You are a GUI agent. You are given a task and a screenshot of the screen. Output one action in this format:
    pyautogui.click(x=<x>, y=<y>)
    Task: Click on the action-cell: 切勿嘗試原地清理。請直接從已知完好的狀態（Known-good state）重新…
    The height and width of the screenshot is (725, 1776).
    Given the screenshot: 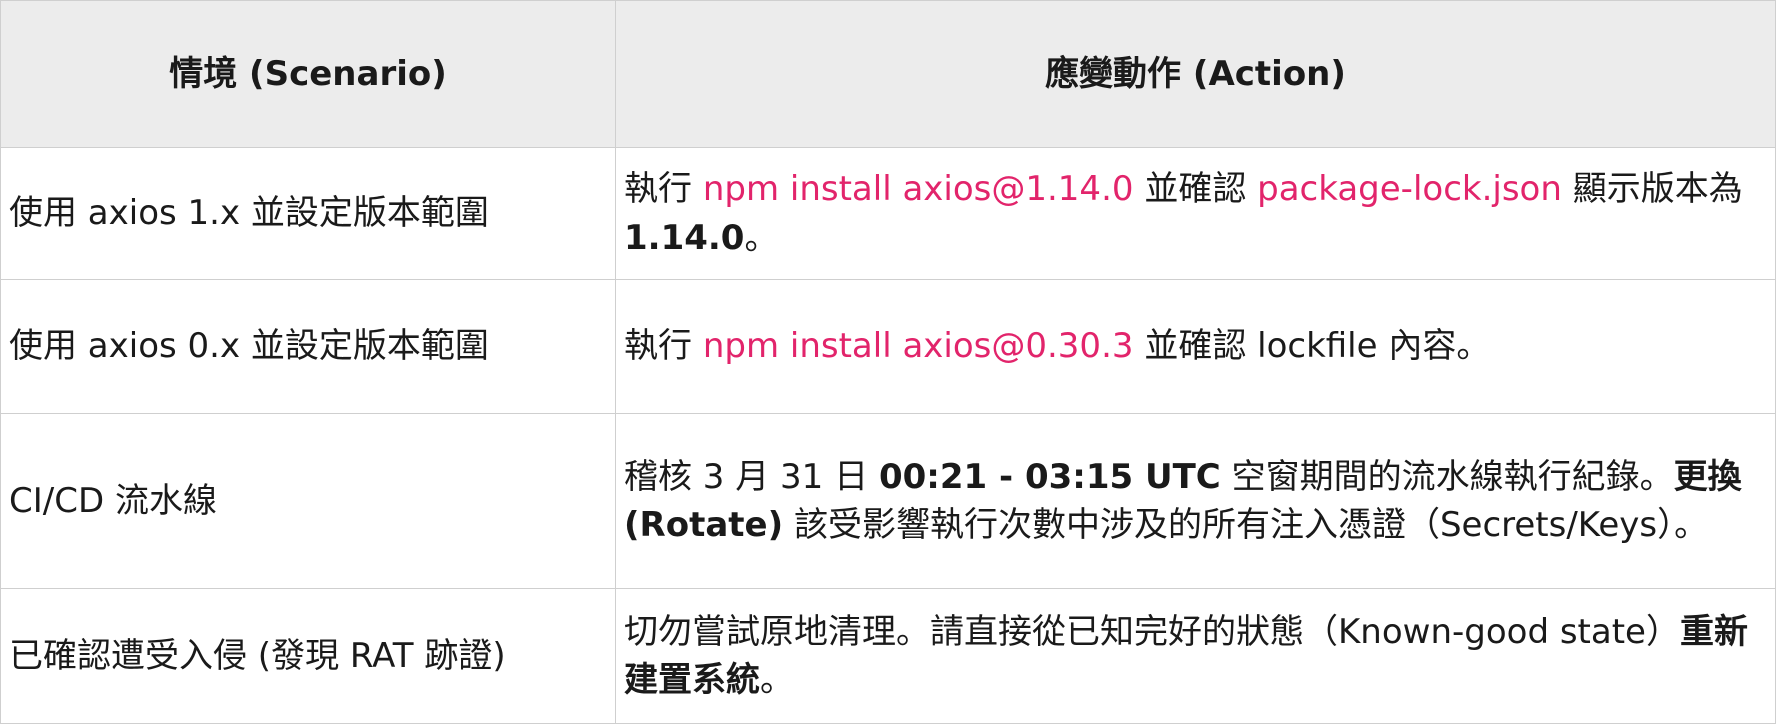 What is the action you would take?
    pyautogui.click(x=1195, y=656)
    